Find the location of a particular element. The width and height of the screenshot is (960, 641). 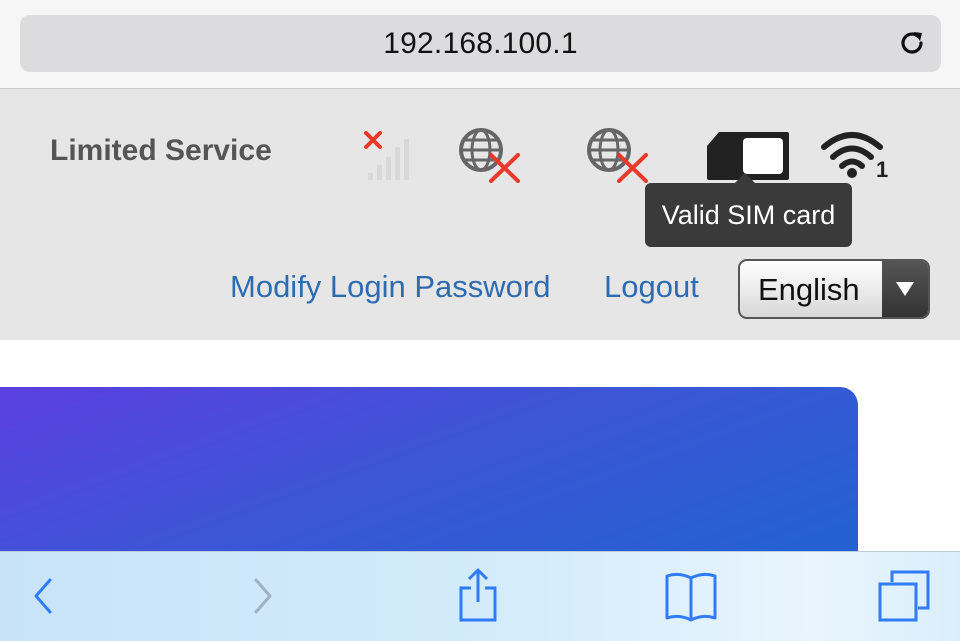

bookmarks-icon is located at coordinates (691, 596).